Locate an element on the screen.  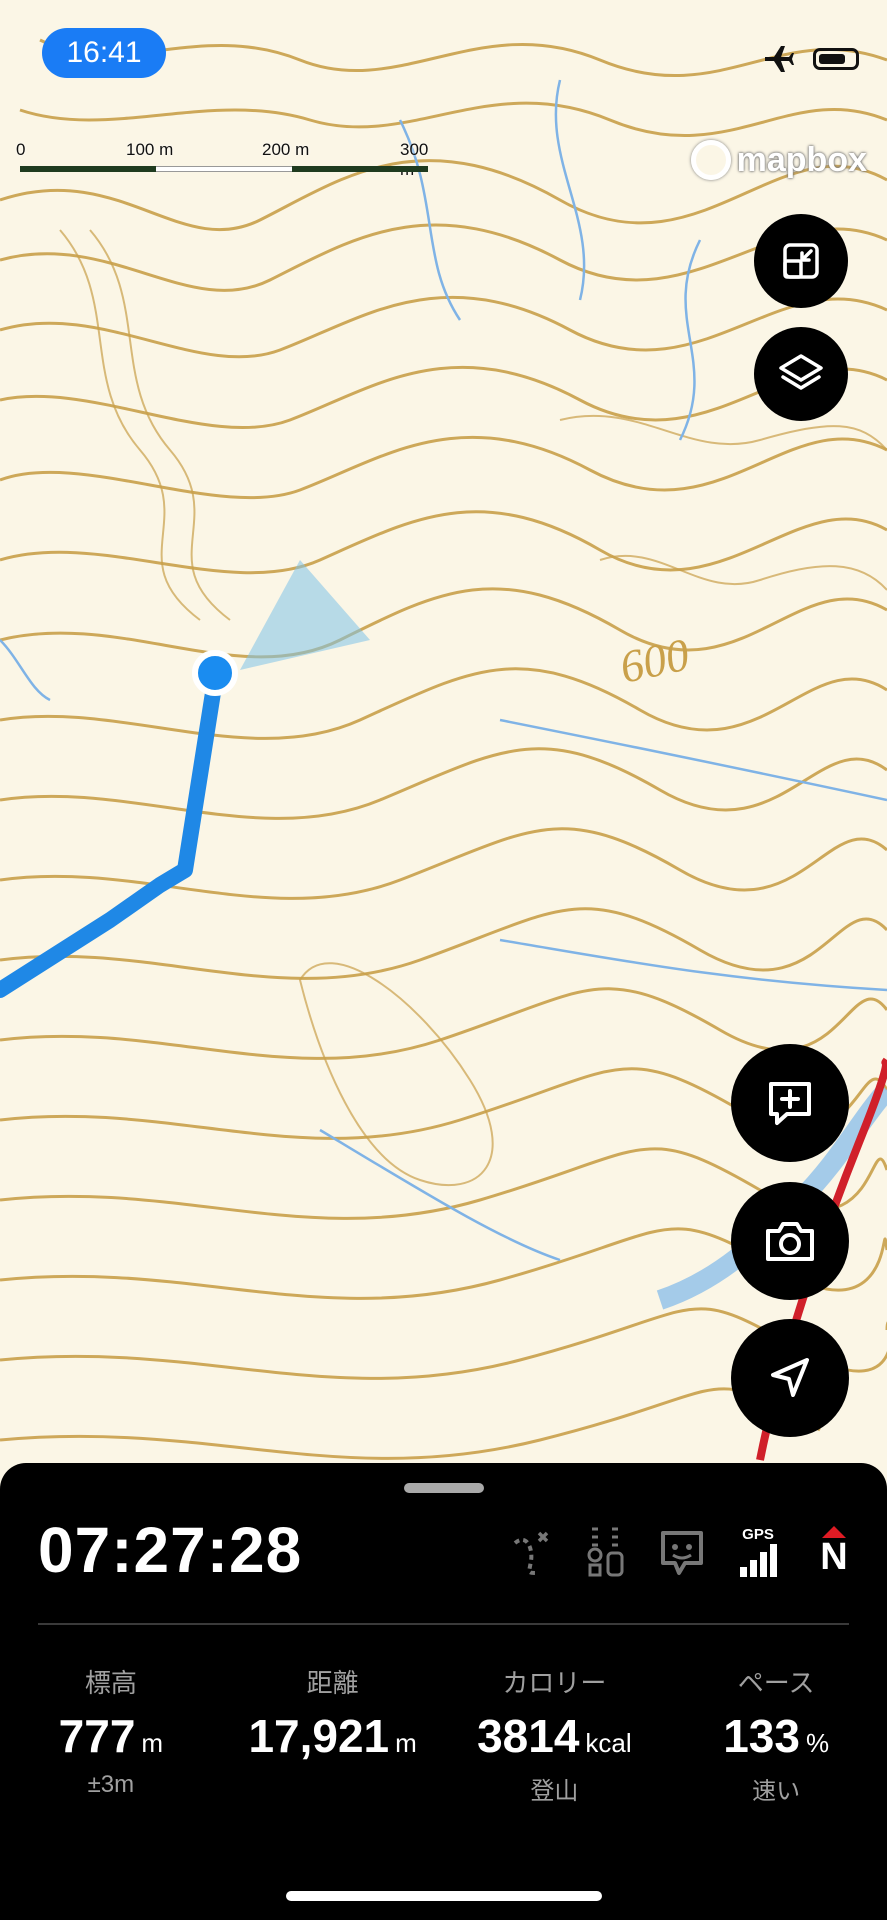
panel-divider is located at coordinates (443, 1624).